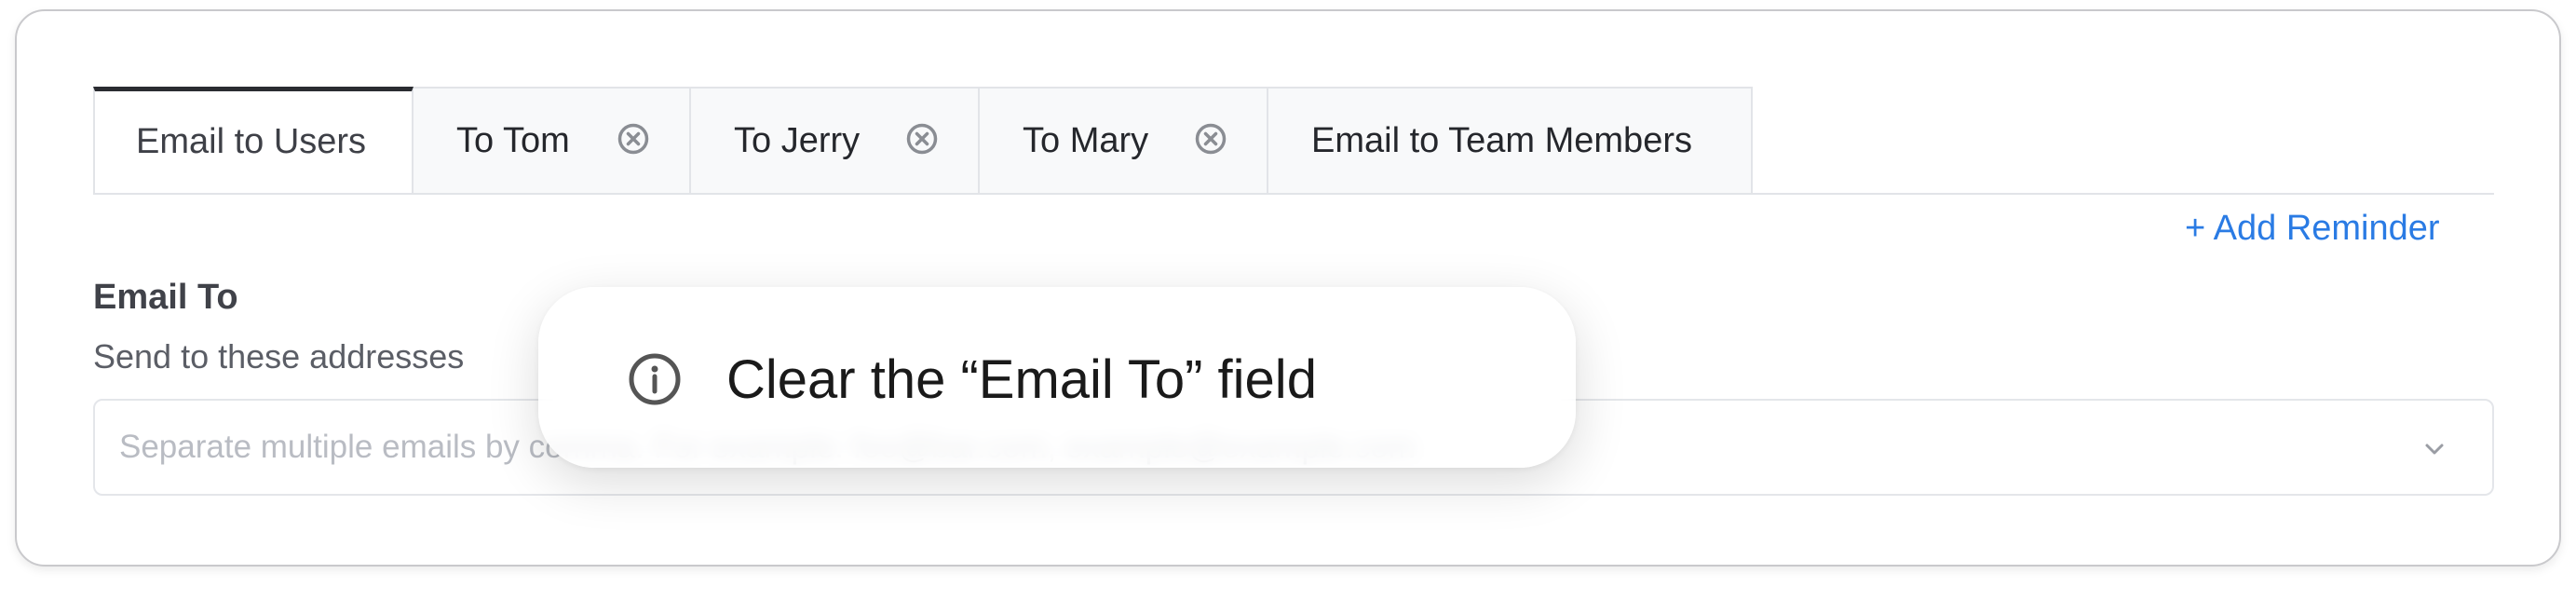  I want to click on tooltip-text: Clear the “Email To” field, so click(1022, 379).